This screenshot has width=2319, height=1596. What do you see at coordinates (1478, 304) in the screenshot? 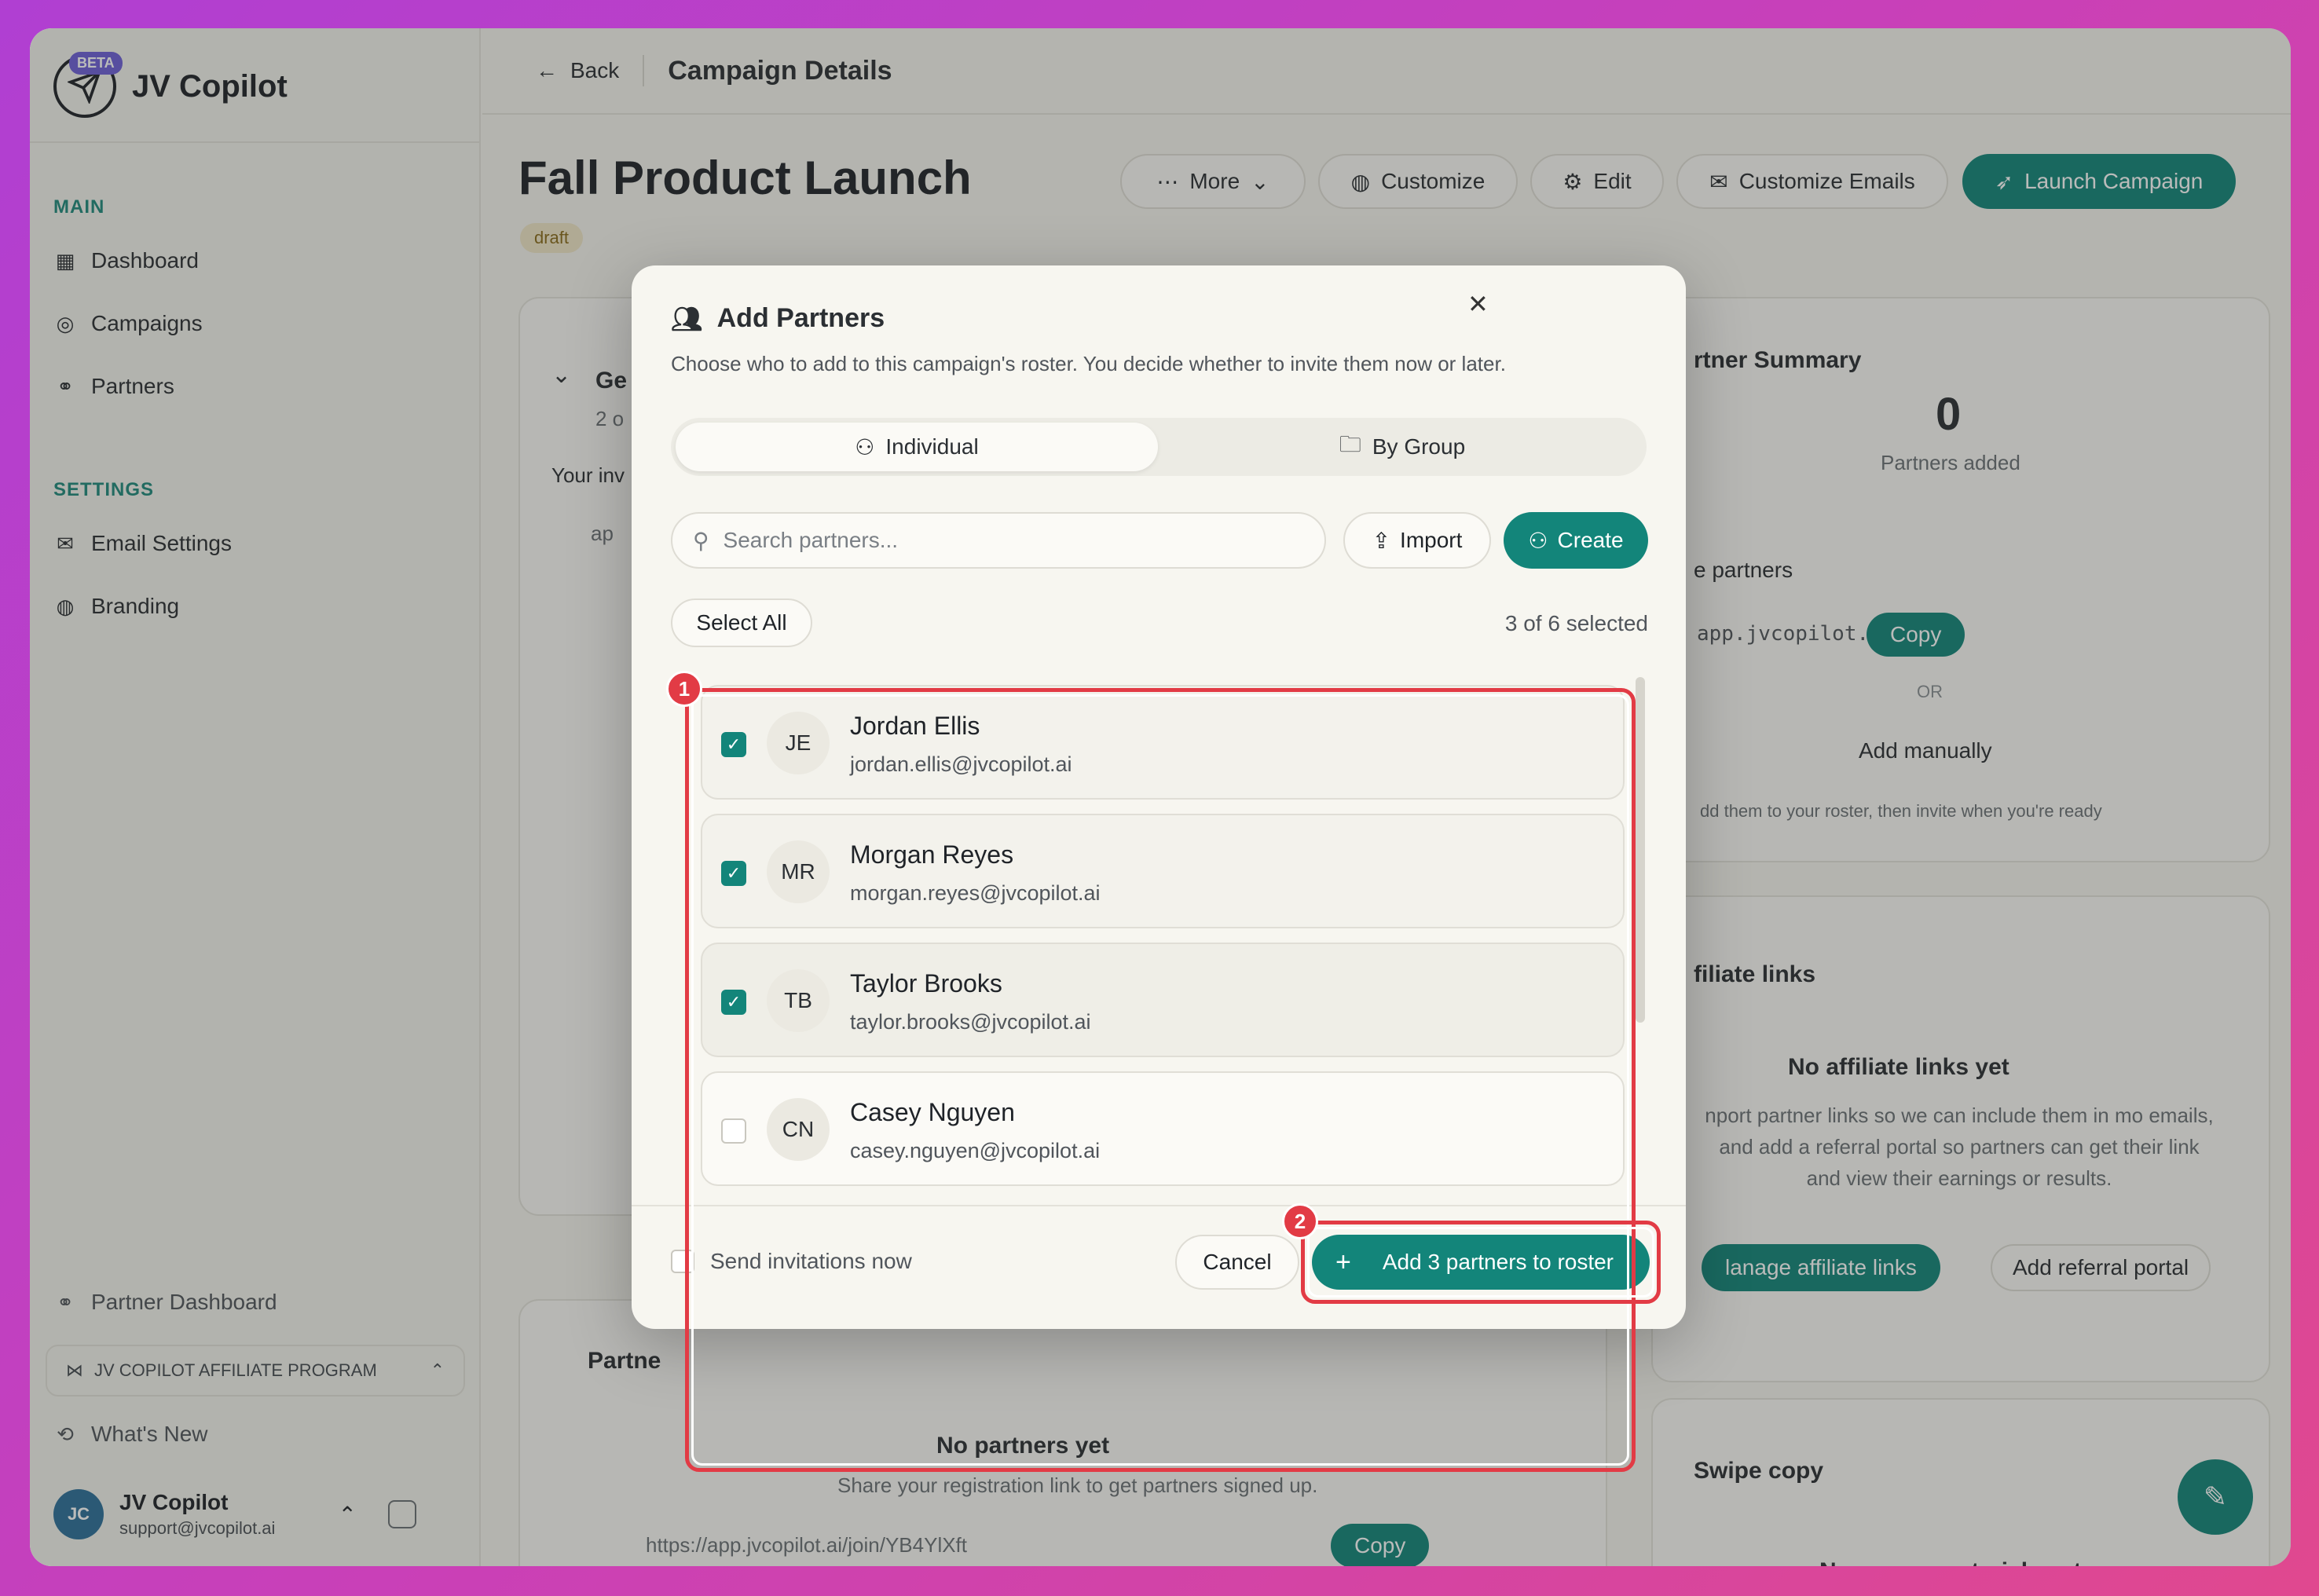
I see `close-icon: ✕` at bounding box center [1478, 304].